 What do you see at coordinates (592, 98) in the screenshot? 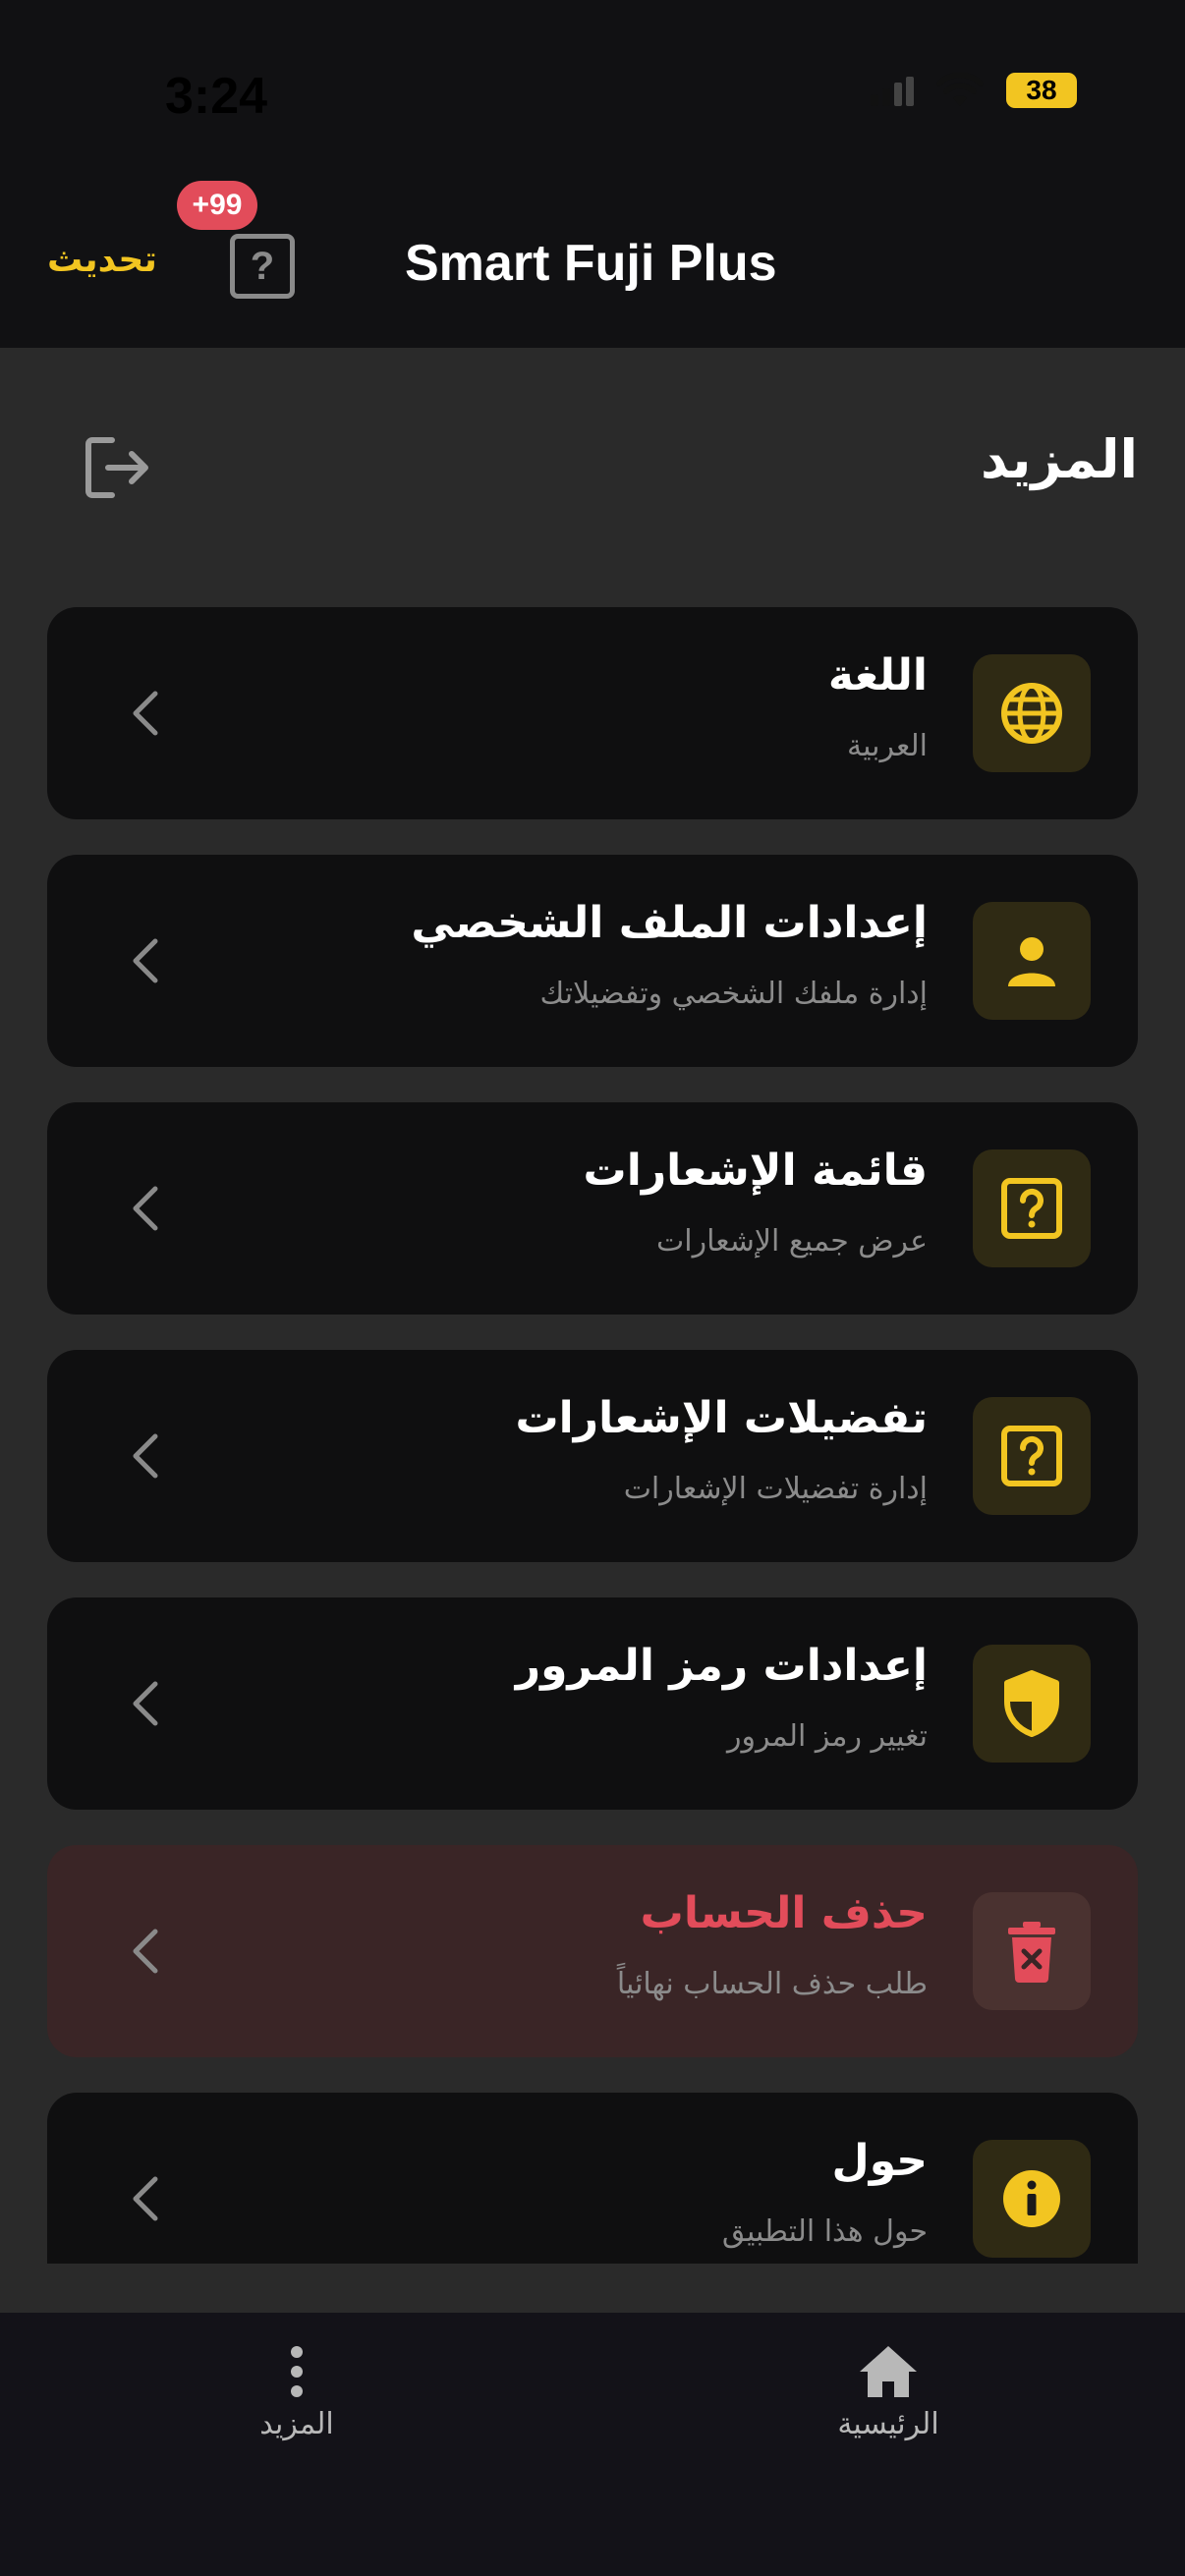
I see `status-bar: 3:24 38` at bounding box center [592, 98].